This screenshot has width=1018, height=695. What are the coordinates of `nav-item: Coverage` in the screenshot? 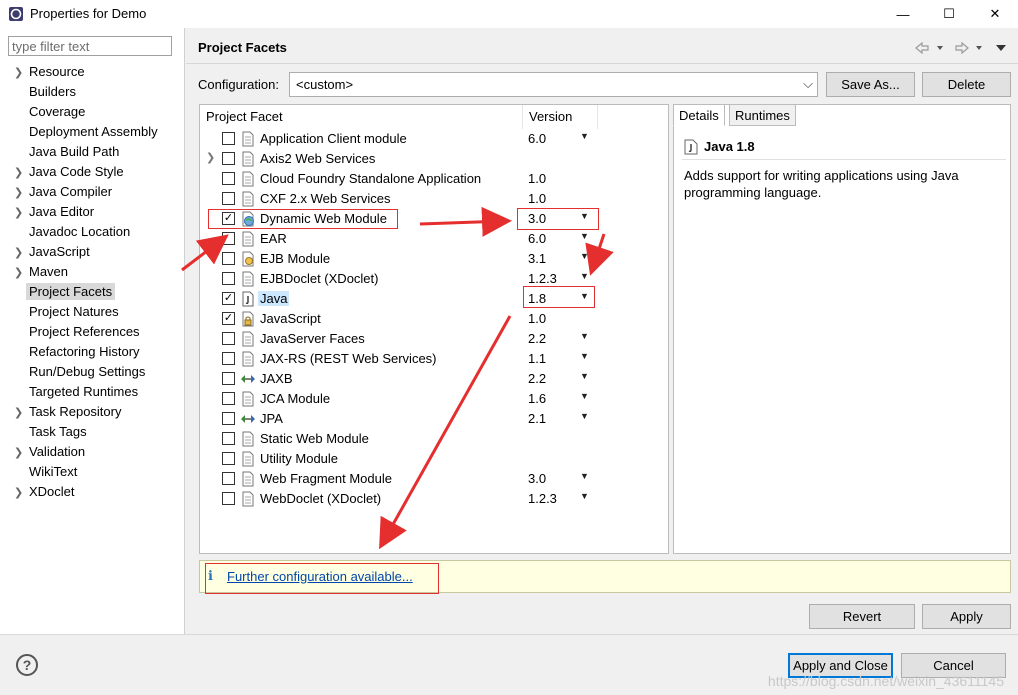 It's located at (96, 112).